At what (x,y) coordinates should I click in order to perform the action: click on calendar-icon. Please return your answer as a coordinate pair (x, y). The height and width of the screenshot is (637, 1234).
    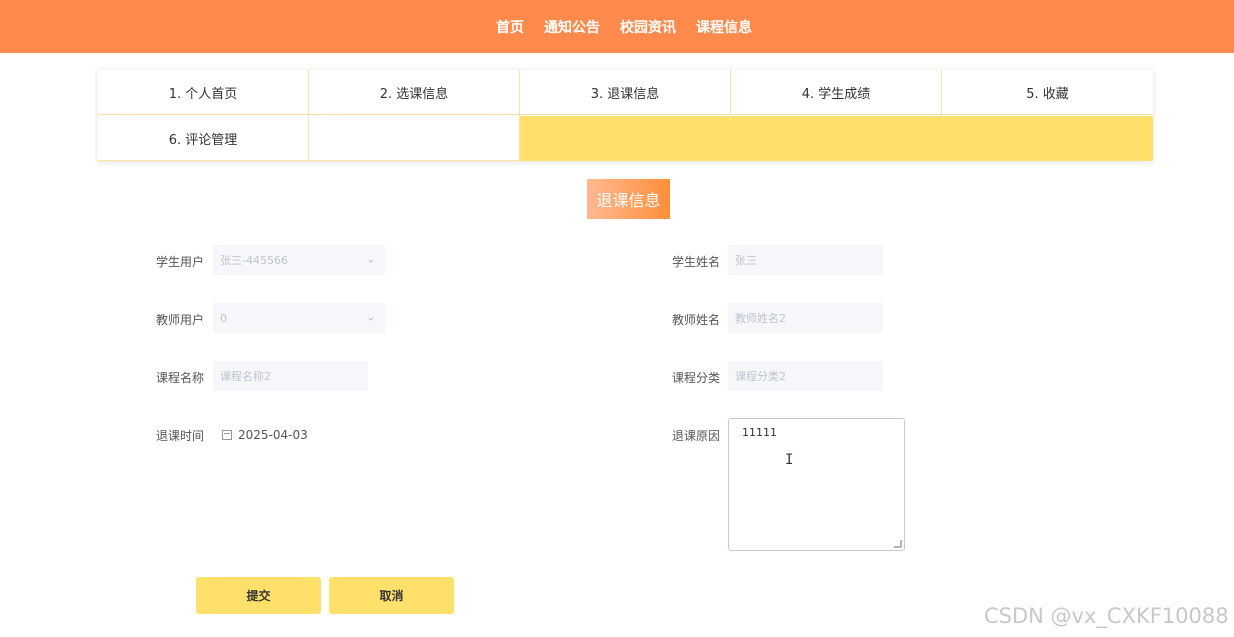
    Looking at the image, I should click on (227, 435).